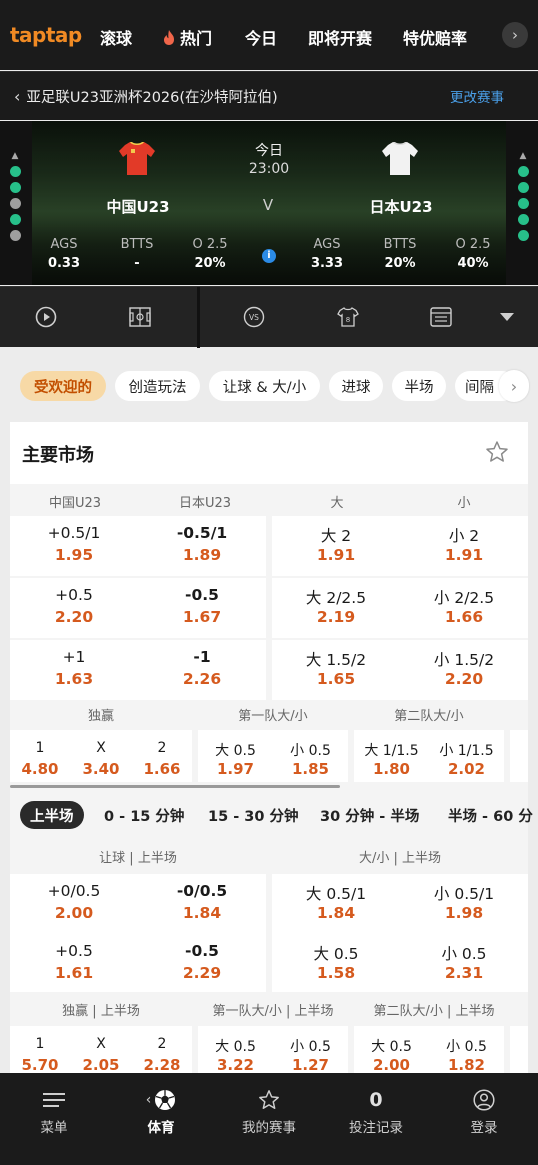 This screenshot has width=538, height=1165. Describe the element at coordinates (466, 750) in the screenshot. I see `outcome-label: 小 1/1.5` at that location.